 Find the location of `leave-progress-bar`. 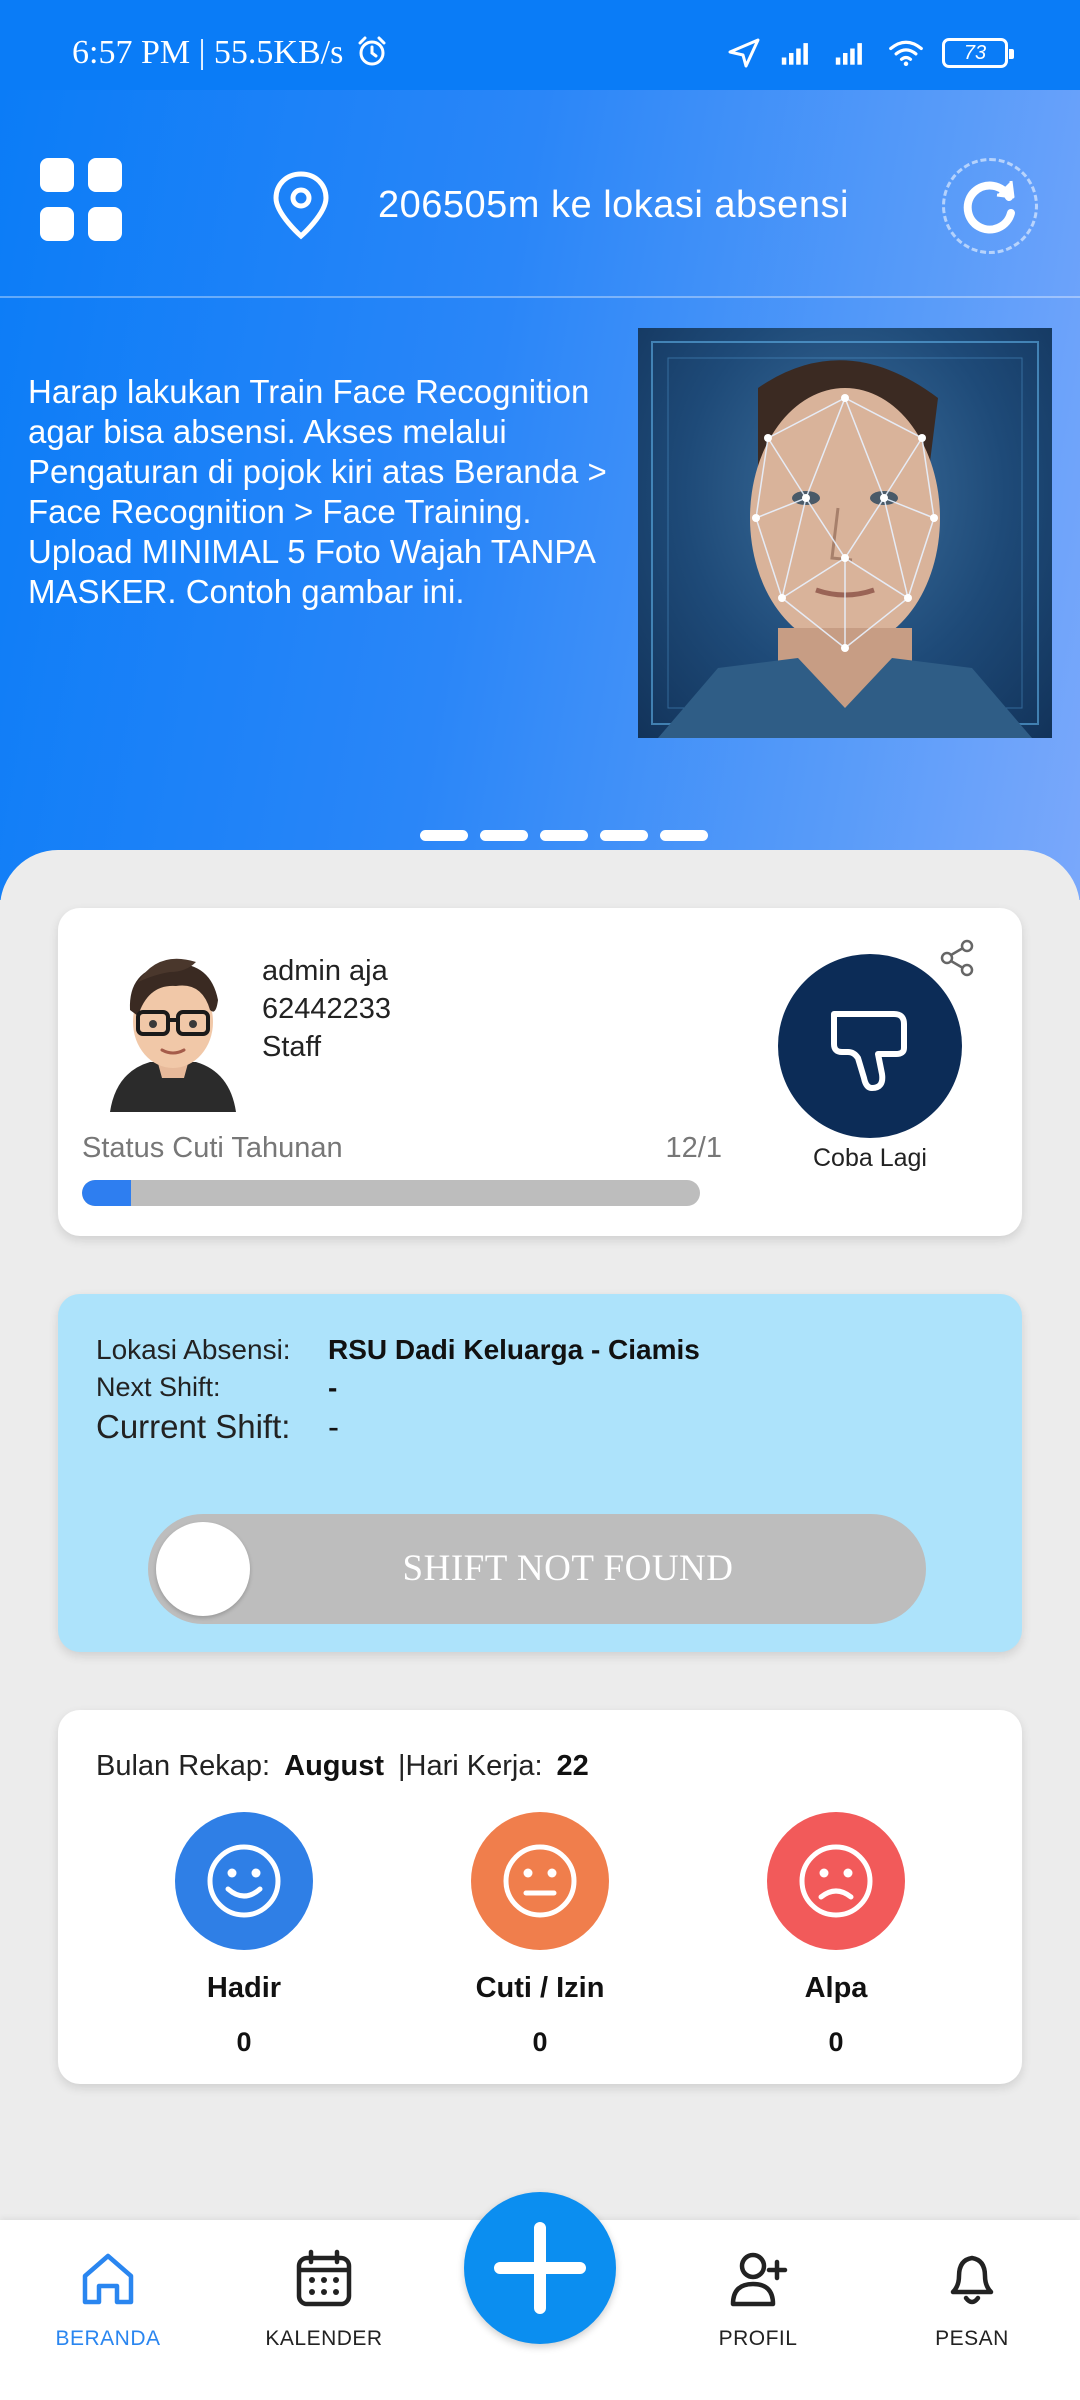

leave-progress-bar is located at coordinates (391, 1193).